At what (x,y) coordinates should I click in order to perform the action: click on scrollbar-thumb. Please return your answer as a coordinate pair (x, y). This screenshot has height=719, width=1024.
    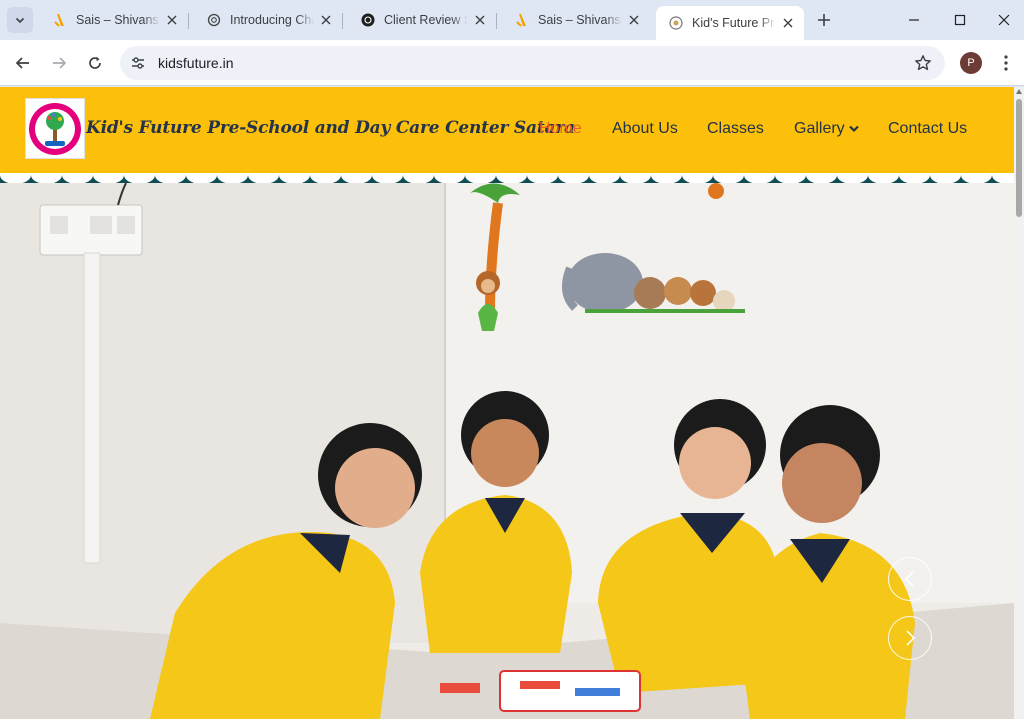
    Looking at the image, I should click on (1019, 158).